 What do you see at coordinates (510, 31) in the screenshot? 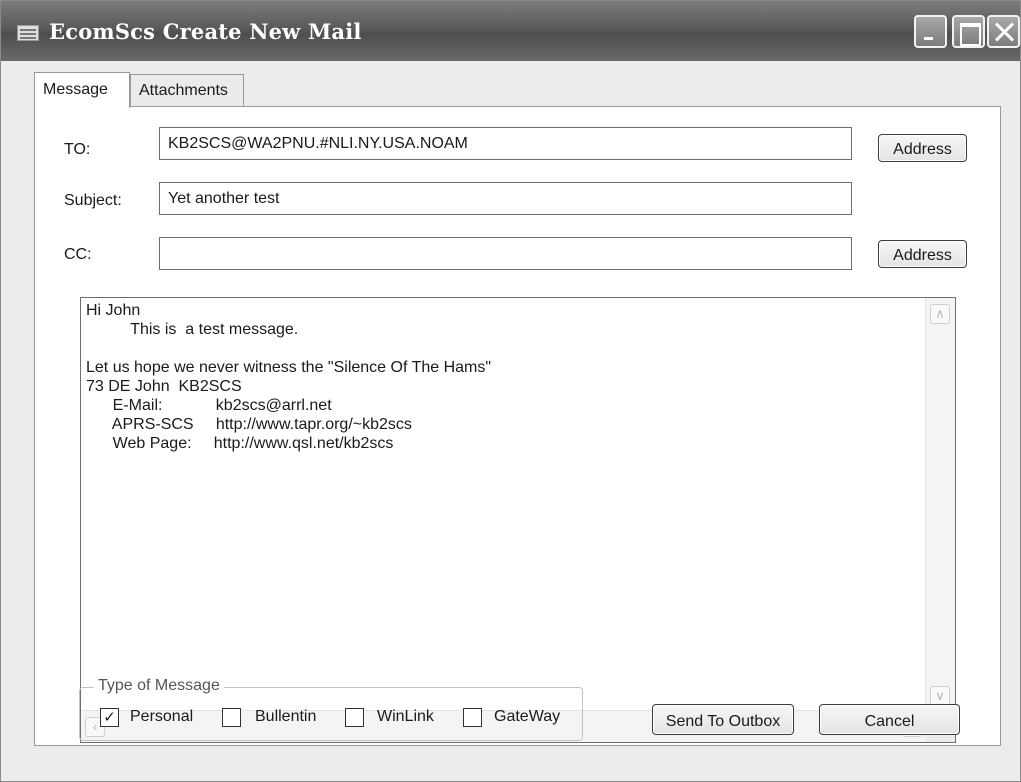
I see `title-bar: EcomScs Create New Mail` at bounding box center [510, 31].